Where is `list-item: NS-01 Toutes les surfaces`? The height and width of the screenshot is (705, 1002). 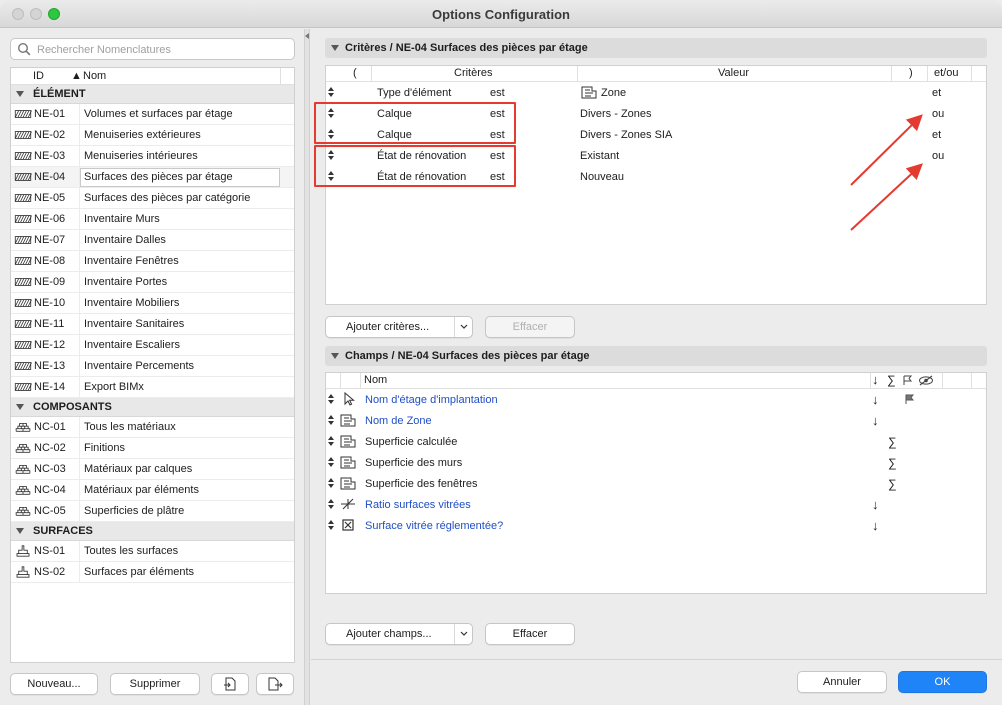
list-item: NS-01 Toutes les surfaces is located at coordinates (152, 551).